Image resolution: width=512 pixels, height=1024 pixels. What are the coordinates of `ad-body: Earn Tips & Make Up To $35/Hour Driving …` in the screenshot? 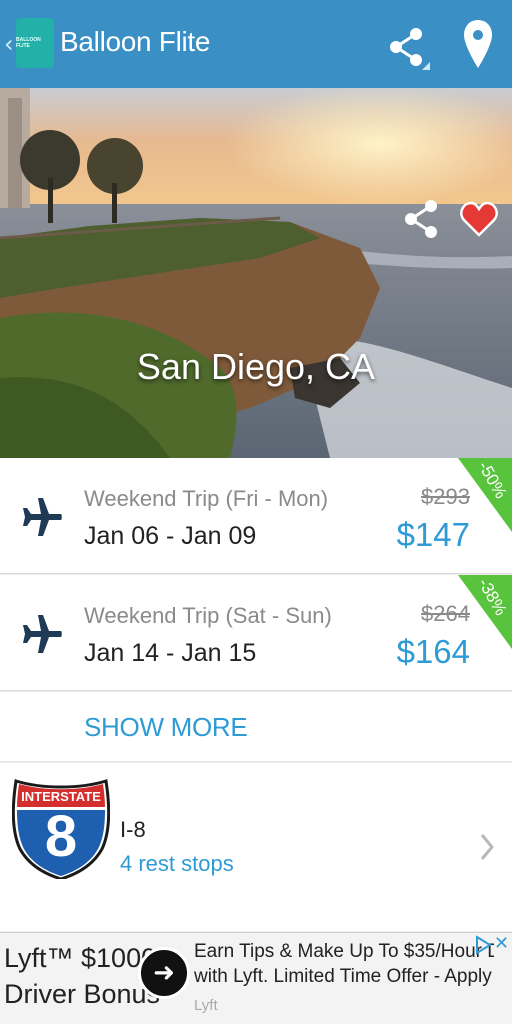 It's located at (344, 964).